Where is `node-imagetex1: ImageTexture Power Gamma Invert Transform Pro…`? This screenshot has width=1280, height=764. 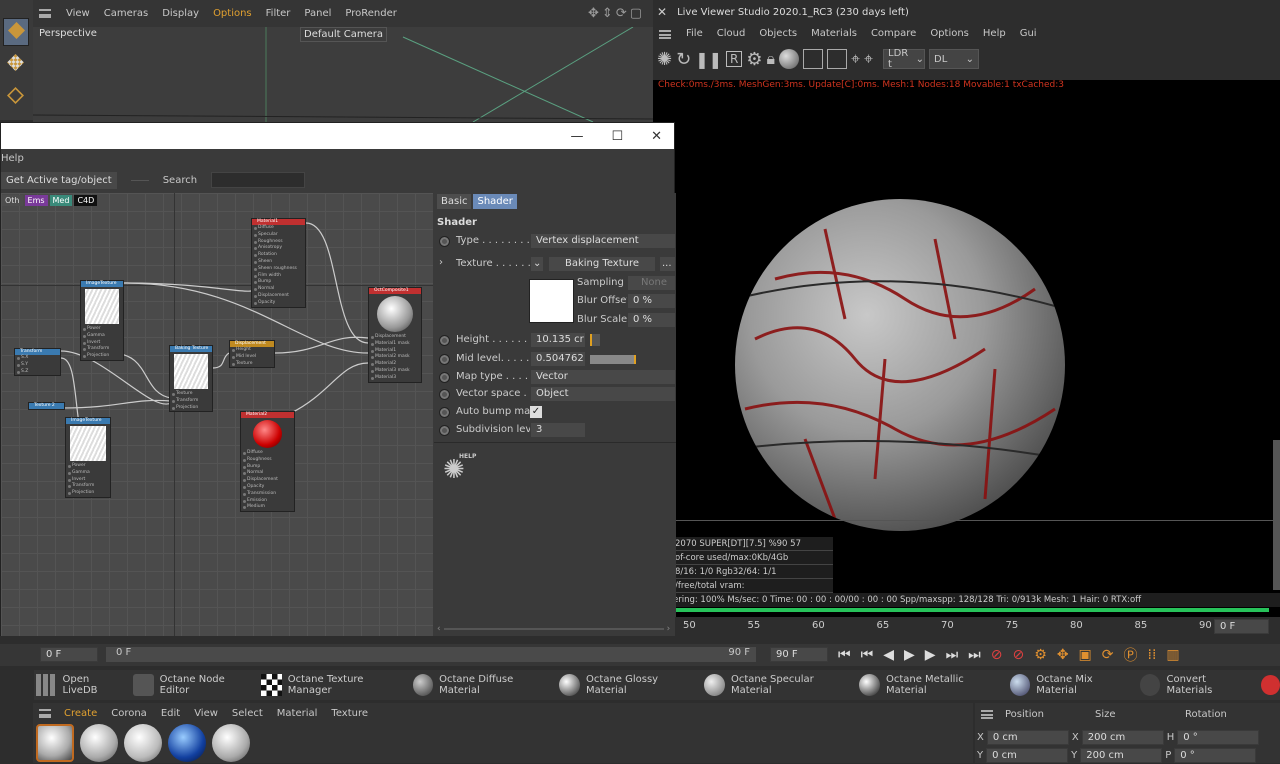 node-imagetex1: ImageTexture Power Gamma Invert Transform Pro… is located at coordinates (102, 320).